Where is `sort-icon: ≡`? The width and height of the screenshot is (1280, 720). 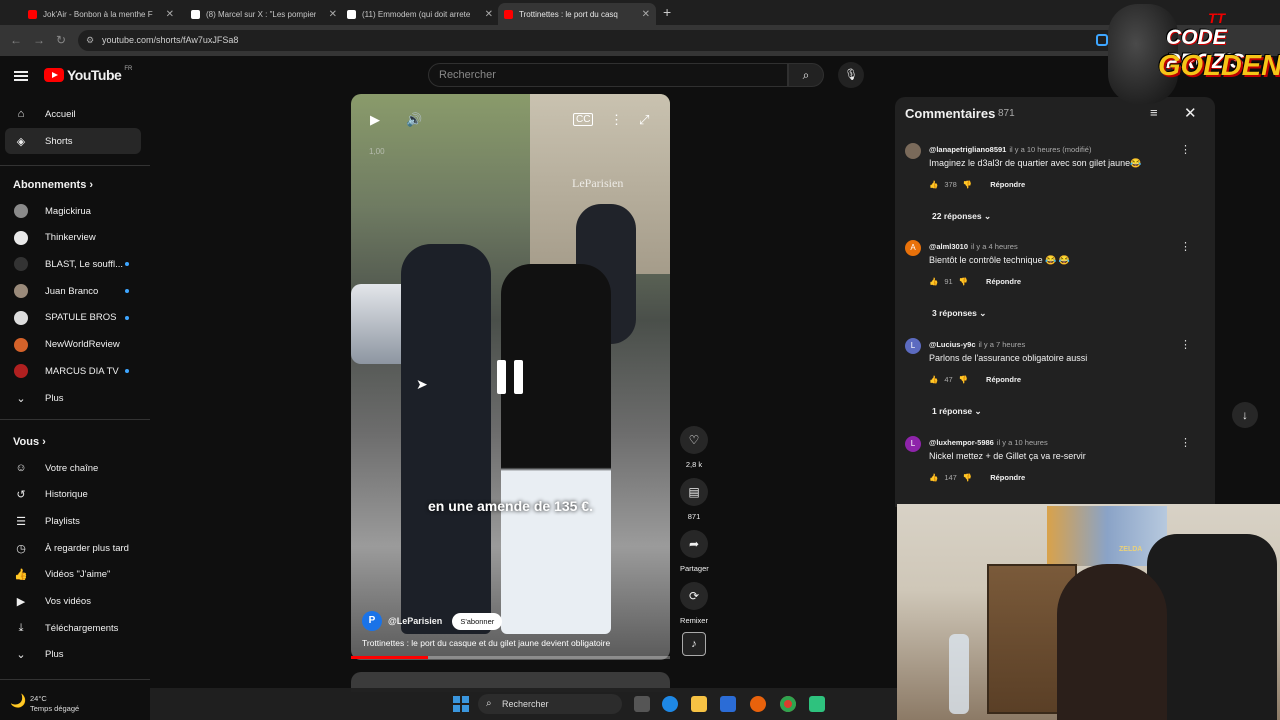
sort-icon: ≡ is located at coordinates (1154, 112).